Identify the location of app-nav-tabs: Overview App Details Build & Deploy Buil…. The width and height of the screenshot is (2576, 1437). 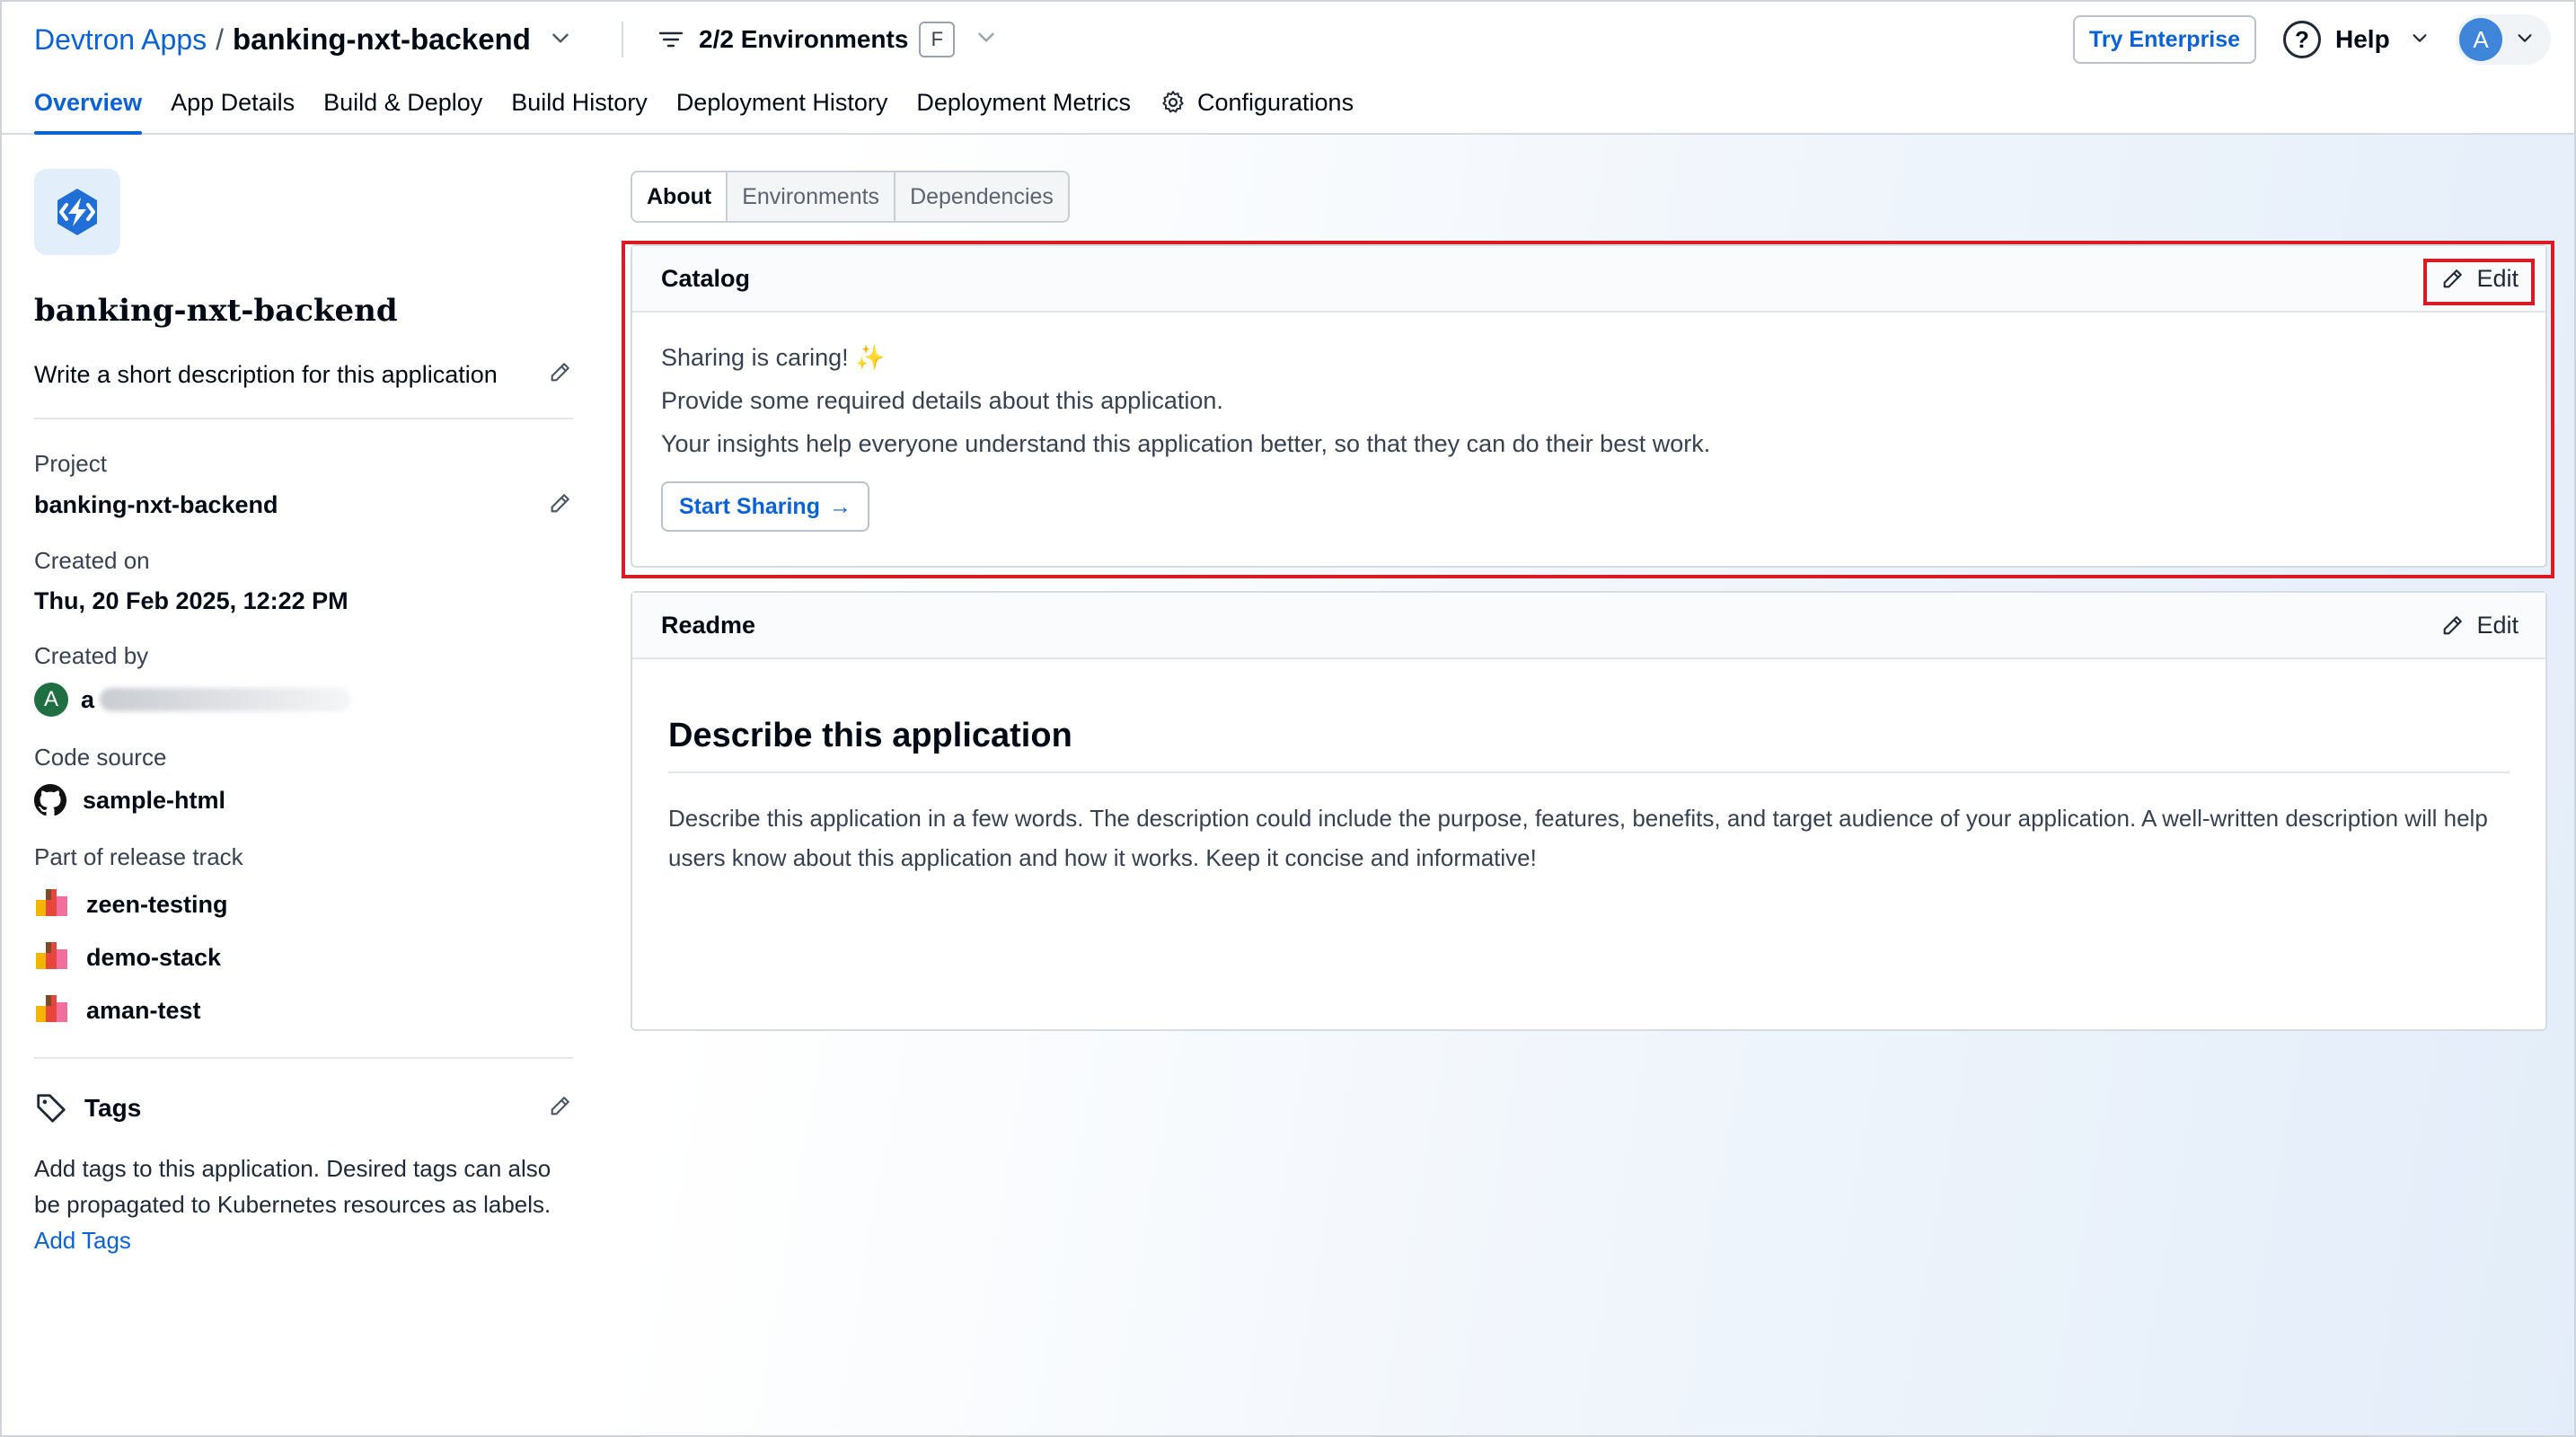
(708, 109).